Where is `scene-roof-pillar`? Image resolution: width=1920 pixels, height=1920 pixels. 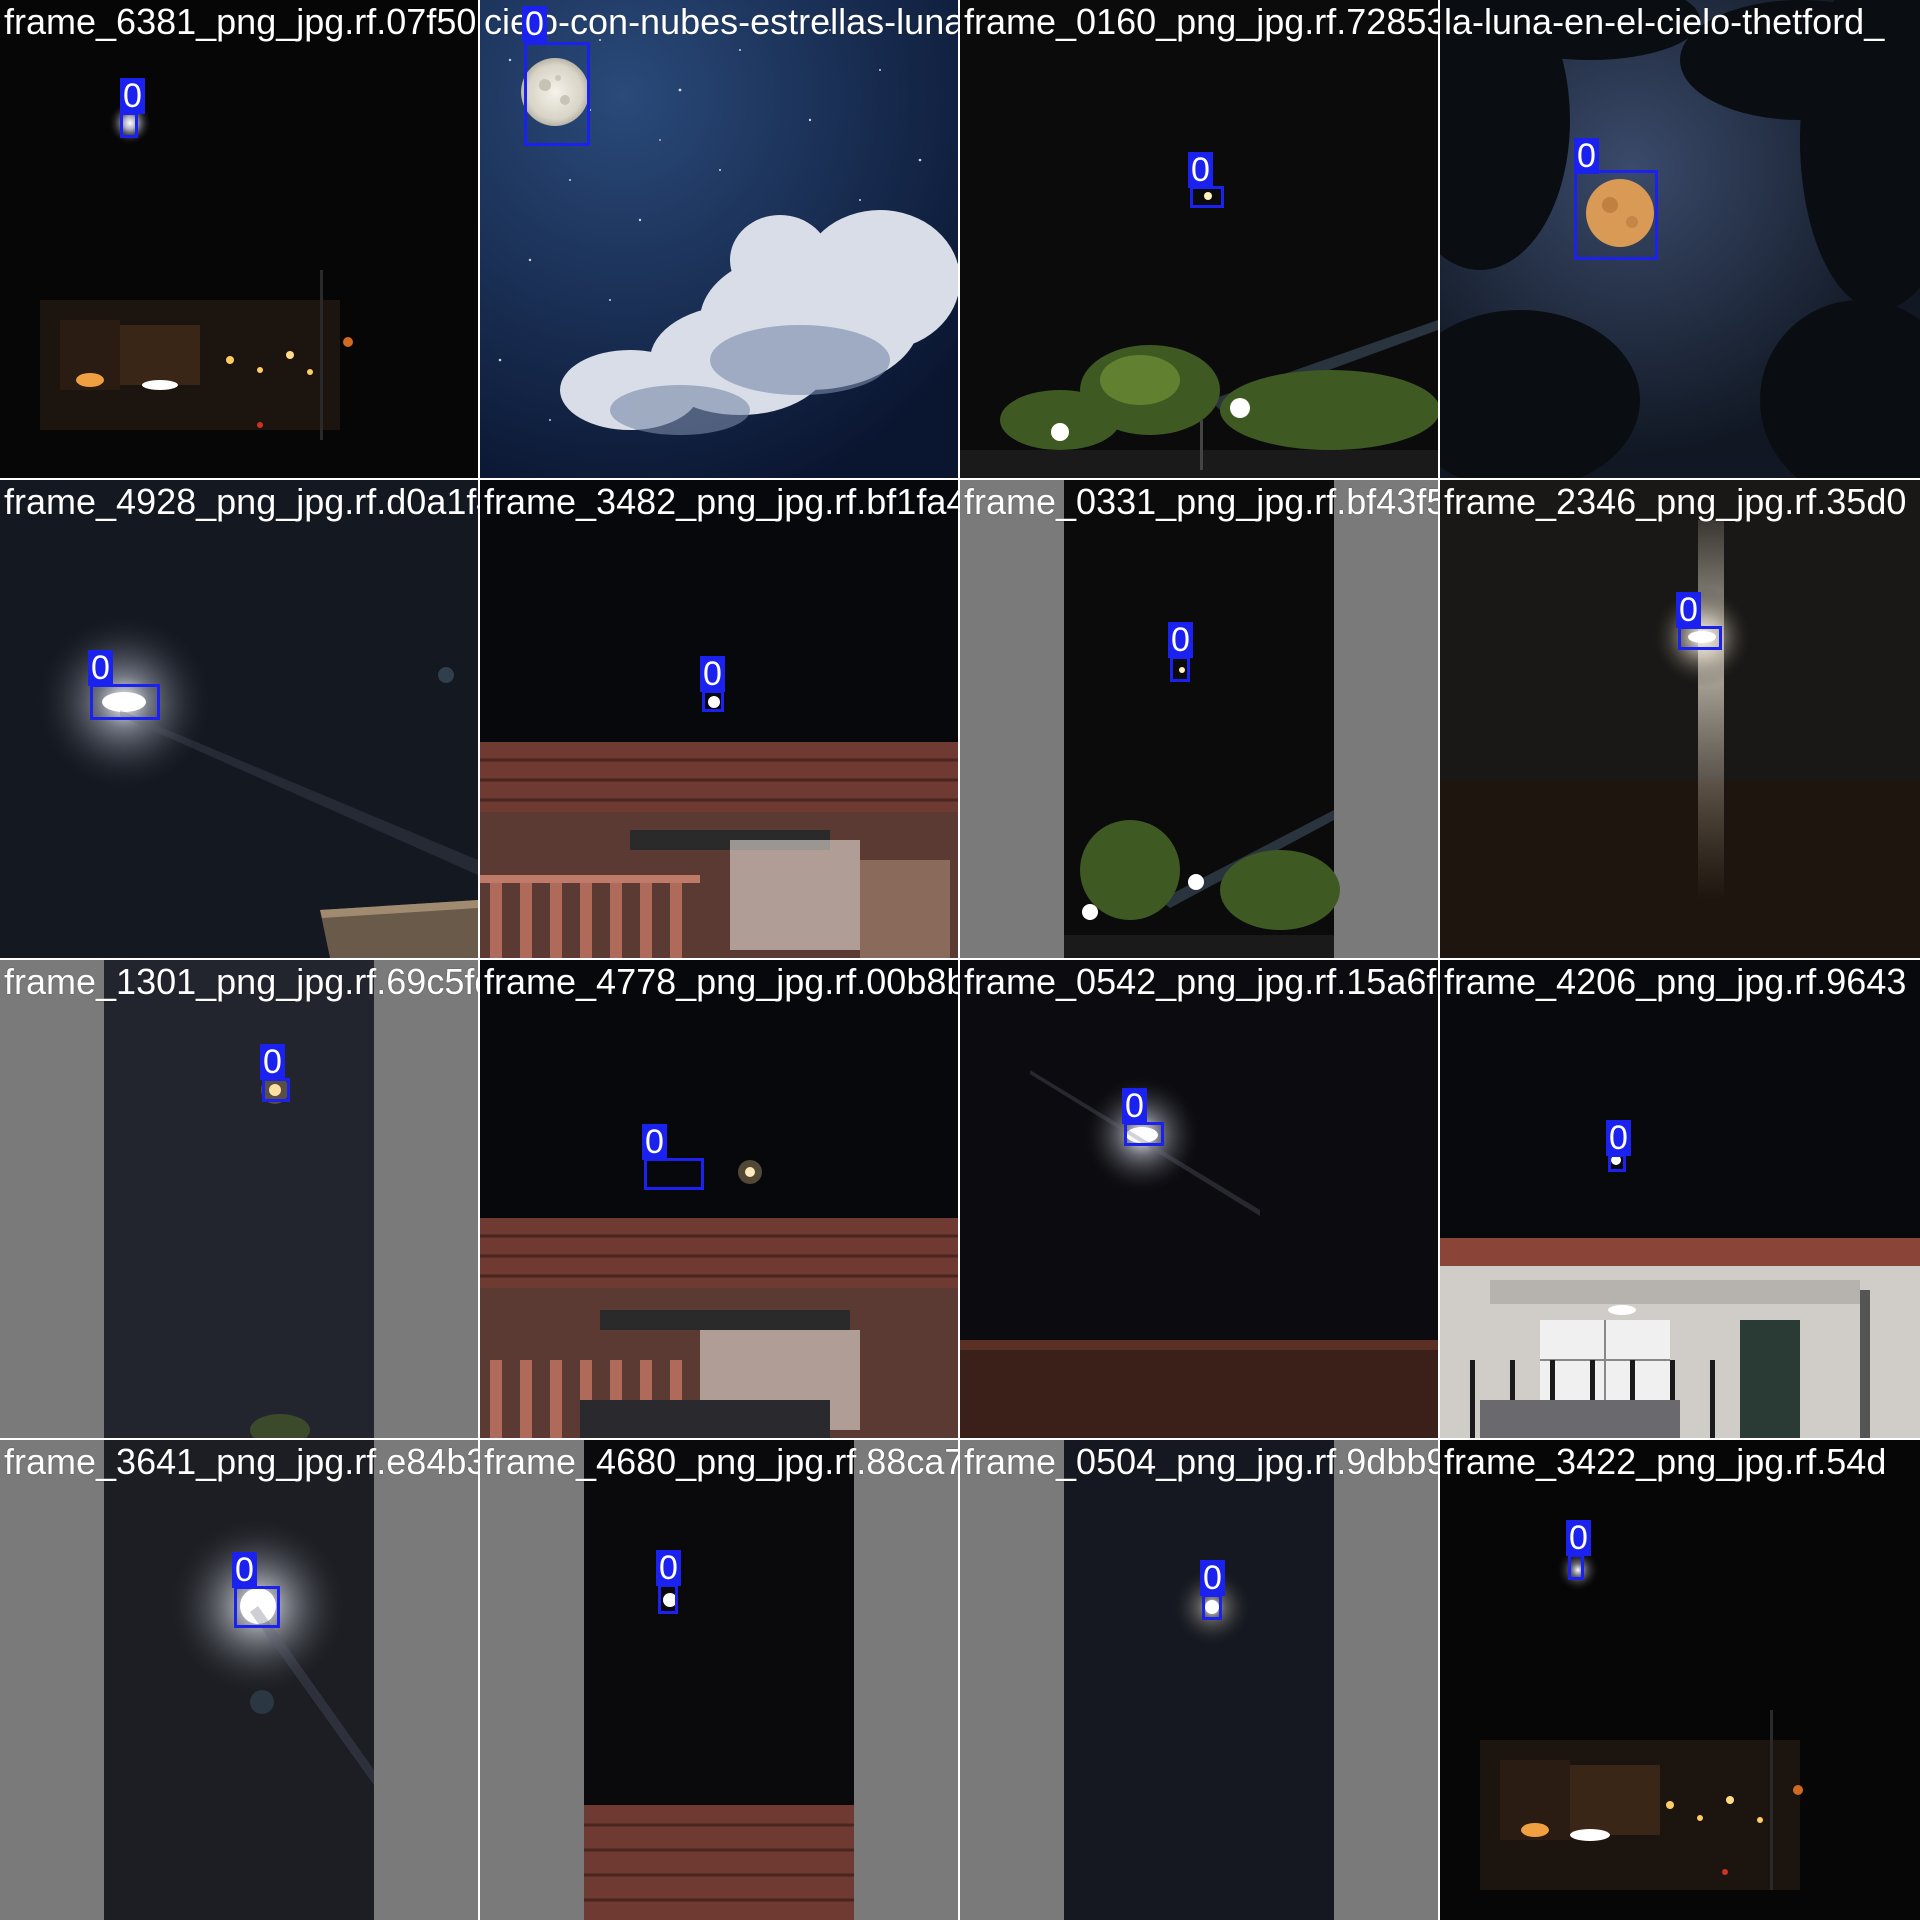
scene-roof-pillar is located at coordinates (719, 1680).